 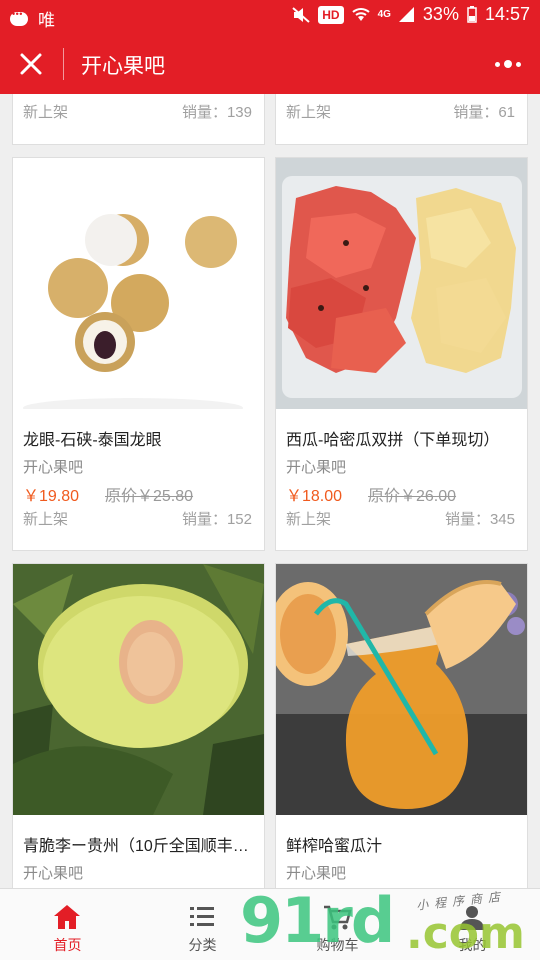 I want to click on product-original-price: 原价￥25.80, so click(x=149, y=496).